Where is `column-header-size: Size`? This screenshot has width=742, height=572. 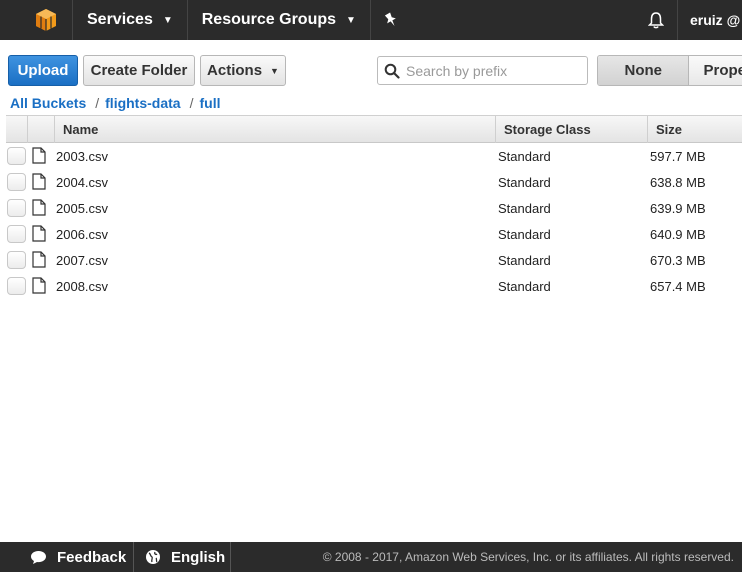
column-header-size: Size is located at coordinates (695, 129).